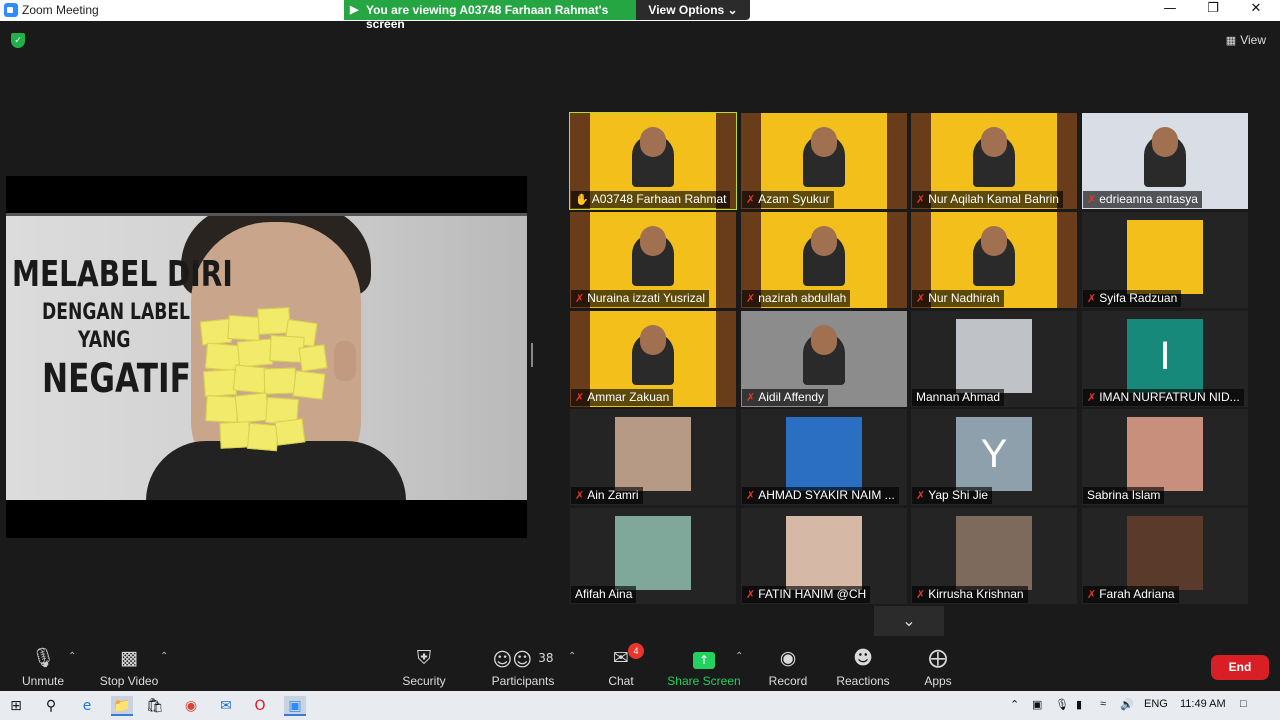  I want to click on share-options-caret: ⌃, so click(739, 656).